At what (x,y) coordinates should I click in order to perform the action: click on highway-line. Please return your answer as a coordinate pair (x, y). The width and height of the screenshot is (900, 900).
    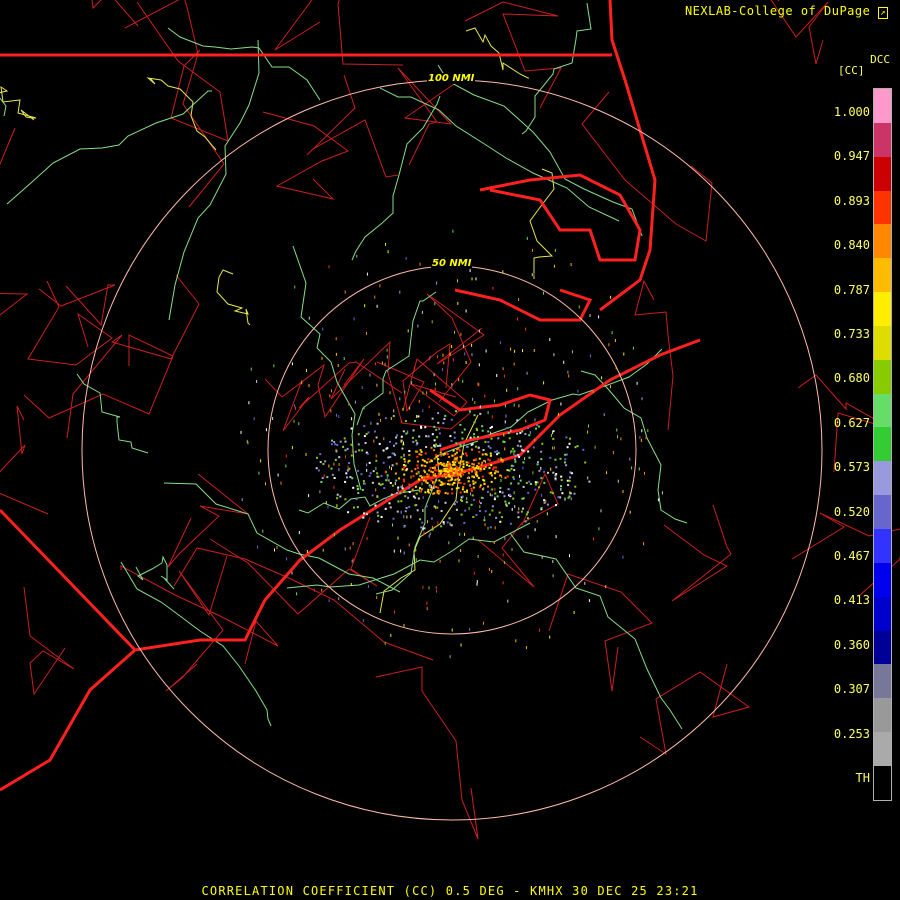
    Looking at the image, I should click on (556, 68).